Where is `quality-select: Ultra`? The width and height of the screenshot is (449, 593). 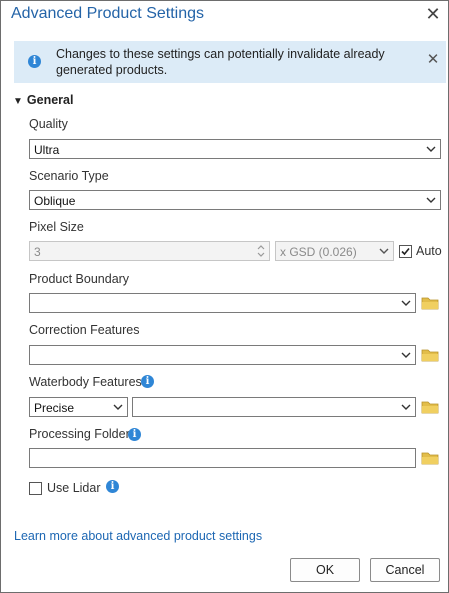 quality-select: Ultra is located at coordinates (235, 149).